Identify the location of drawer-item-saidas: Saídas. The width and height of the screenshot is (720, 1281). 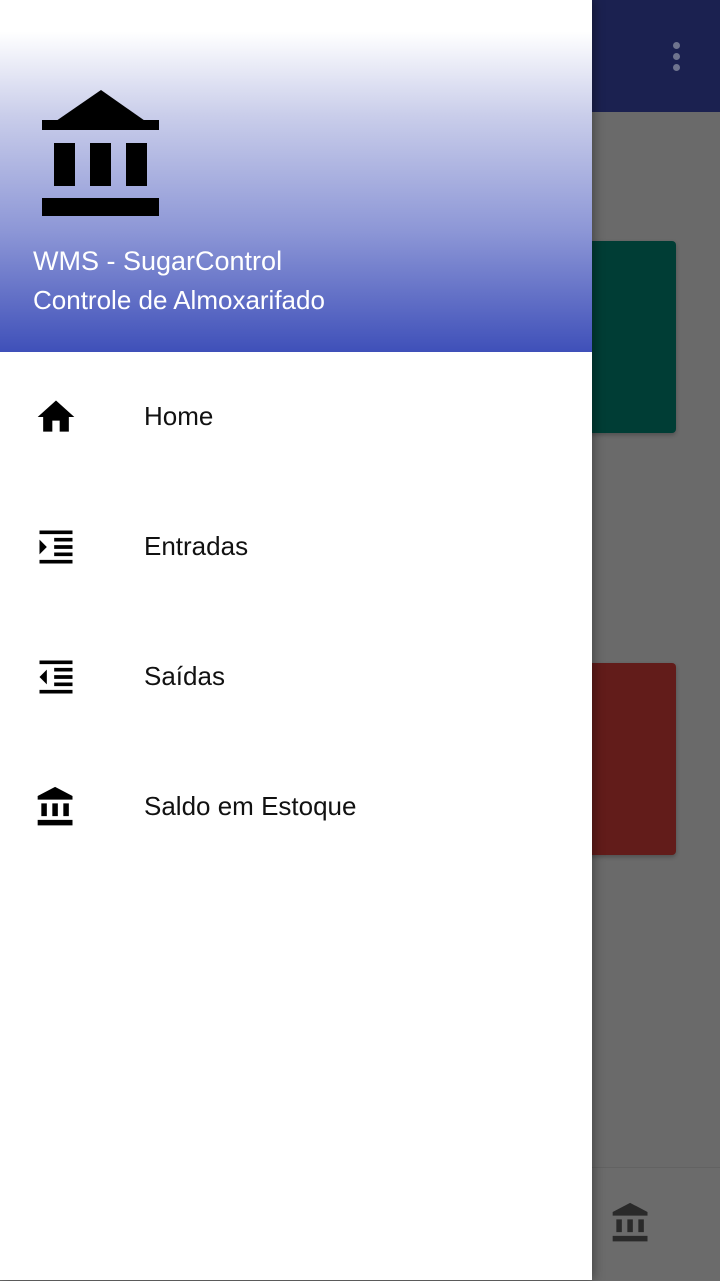
(296, 677).